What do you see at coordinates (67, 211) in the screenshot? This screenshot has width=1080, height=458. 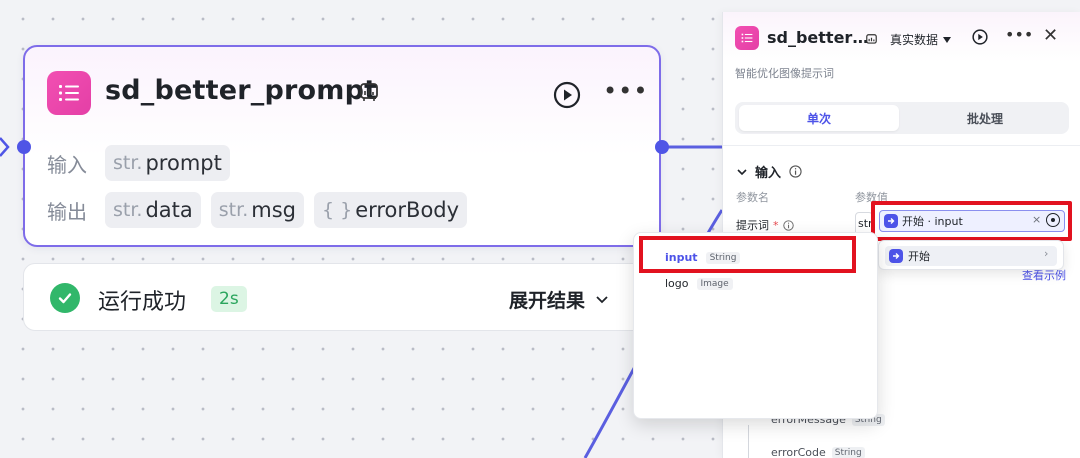 I see `output-label: 输出` at bounding box center [67, 211].